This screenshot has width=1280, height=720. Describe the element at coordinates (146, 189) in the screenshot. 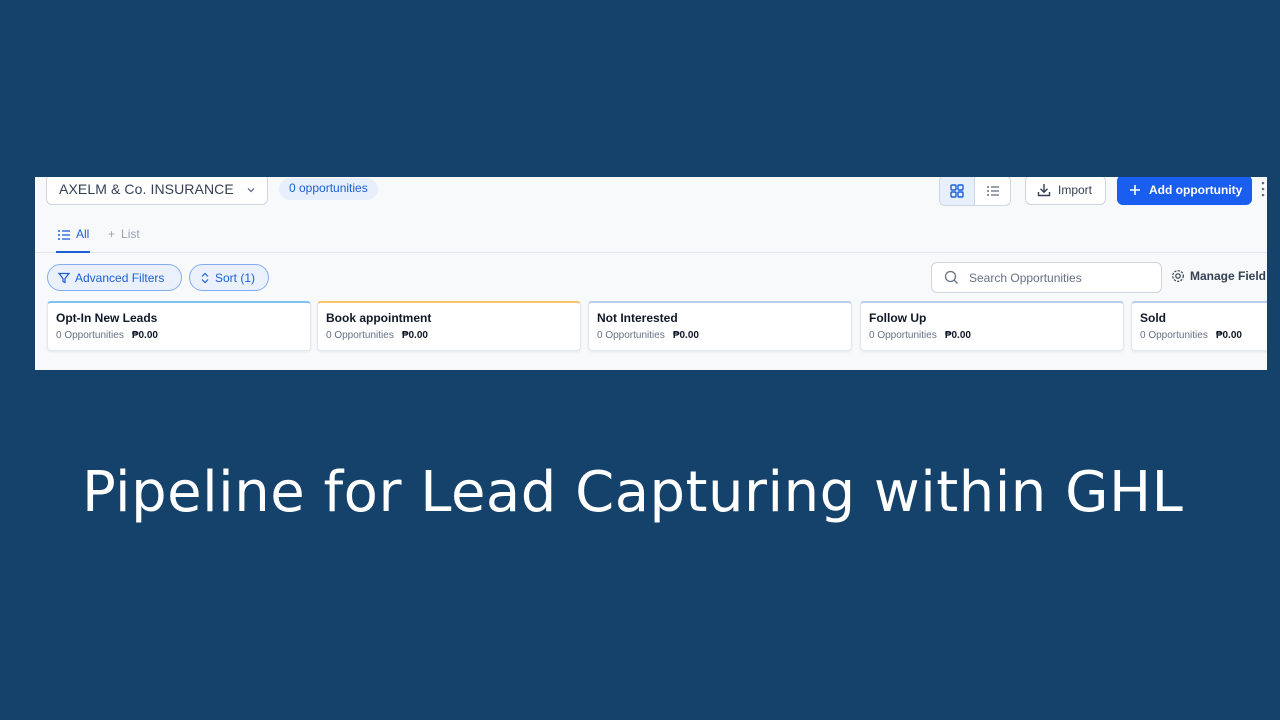

I see `pipeline-select-value: AXELM & Co. INSURANCE` at that location.